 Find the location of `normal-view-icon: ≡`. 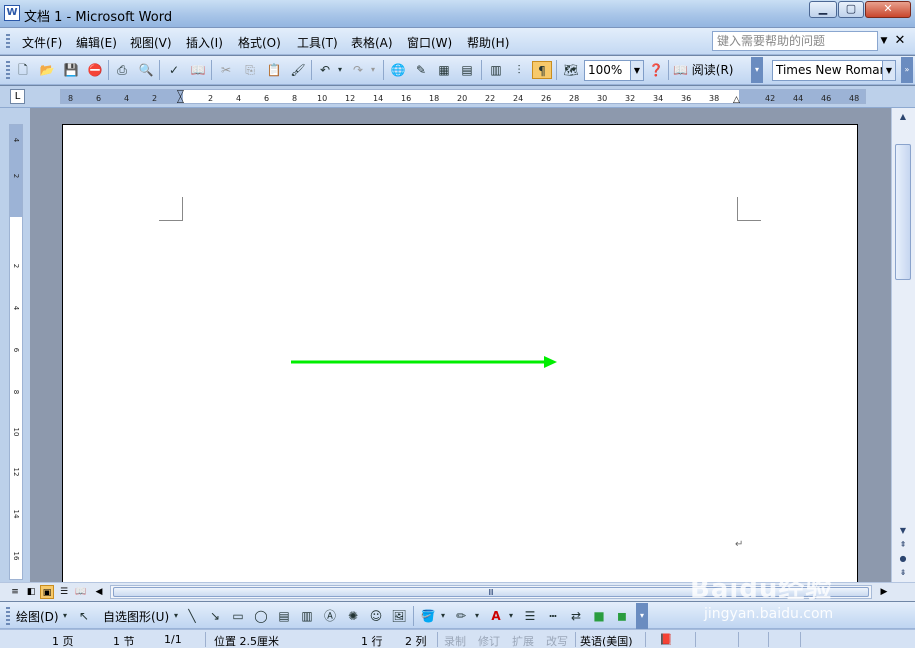

normal-view-icon: ≡ is located at coordinates (15, 592).